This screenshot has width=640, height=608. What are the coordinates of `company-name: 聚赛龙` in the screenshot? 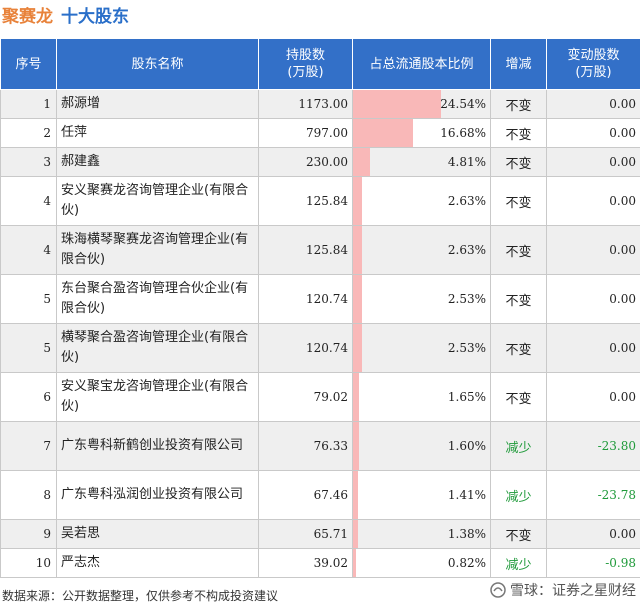 It's located at (27, 17).